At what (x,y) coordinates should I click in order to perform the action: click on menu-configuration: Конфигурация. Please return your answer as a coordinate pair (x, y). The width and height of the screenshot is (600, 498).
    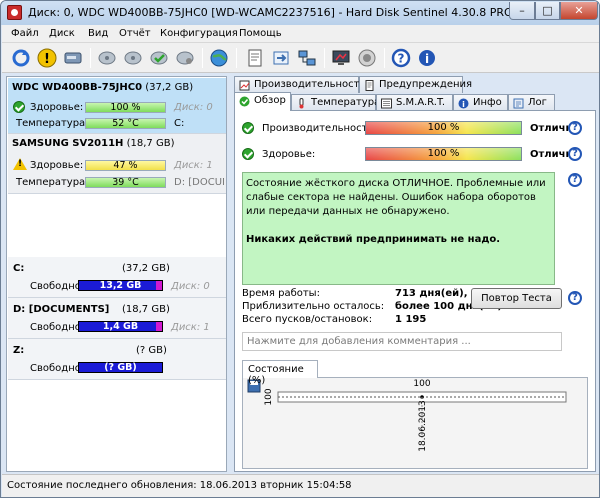
    Looking at the image, I should click on (199, 33).